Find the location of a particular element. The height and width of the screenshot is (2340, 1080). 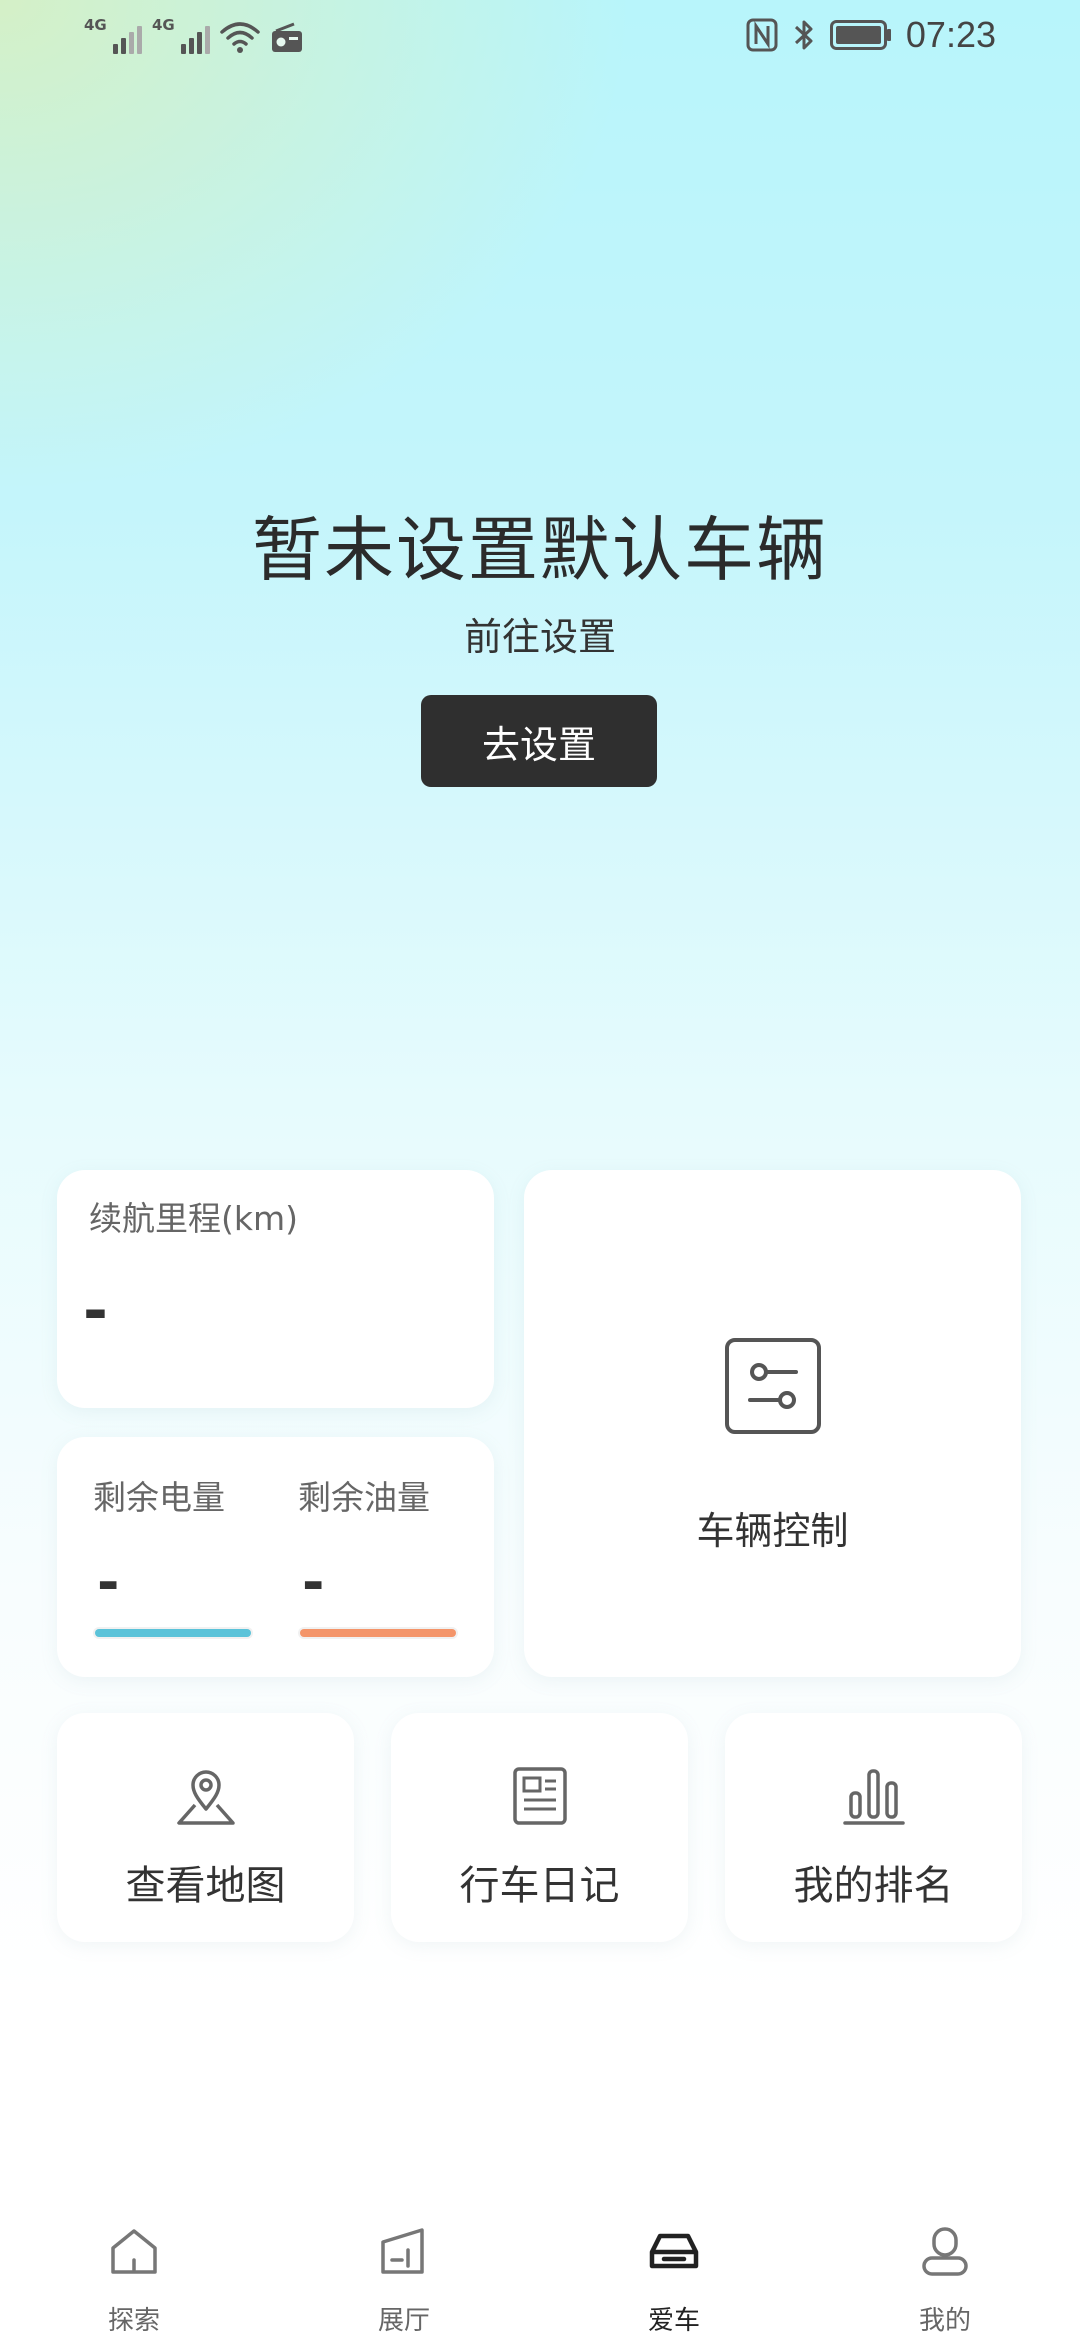

battery-bar-fill is located at coordinates (173, 1633).